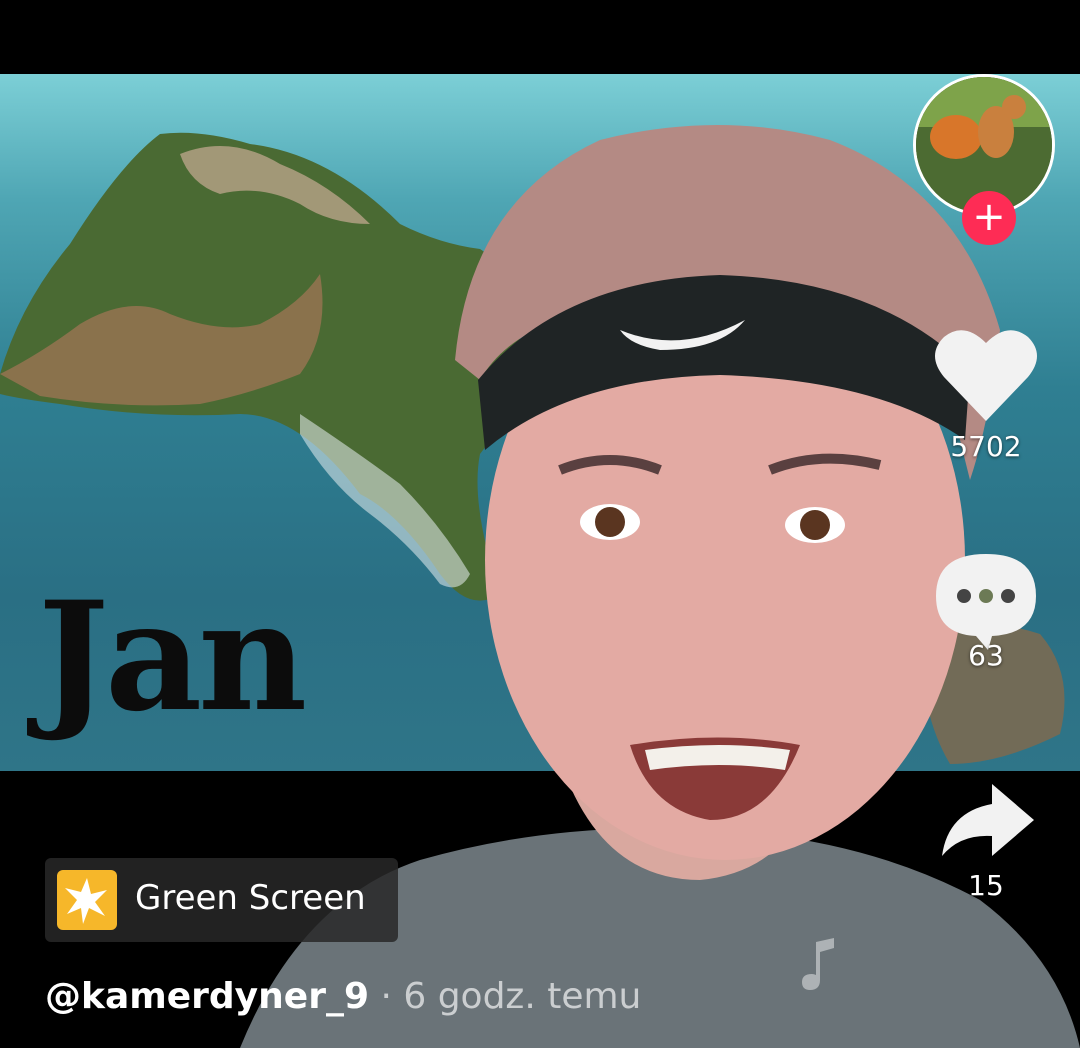 This screenshot has width=1080, height=1048. What do you see at coordinates (986, 602) in the screenshot?
I see `comment-bubble-icon` at bounding box center [986, 602].